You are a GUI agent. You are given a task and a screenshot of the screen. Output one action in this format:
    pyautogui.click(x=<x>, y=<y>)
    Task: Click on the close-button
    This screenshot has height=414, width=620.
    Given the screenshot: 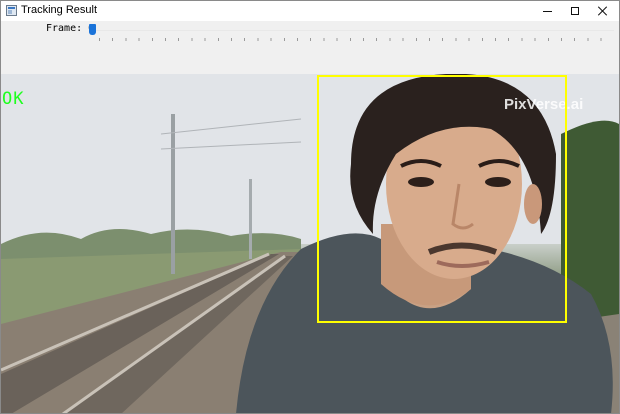 What is the action you would take?
    pyautogui.click(x=603, y=11)
    